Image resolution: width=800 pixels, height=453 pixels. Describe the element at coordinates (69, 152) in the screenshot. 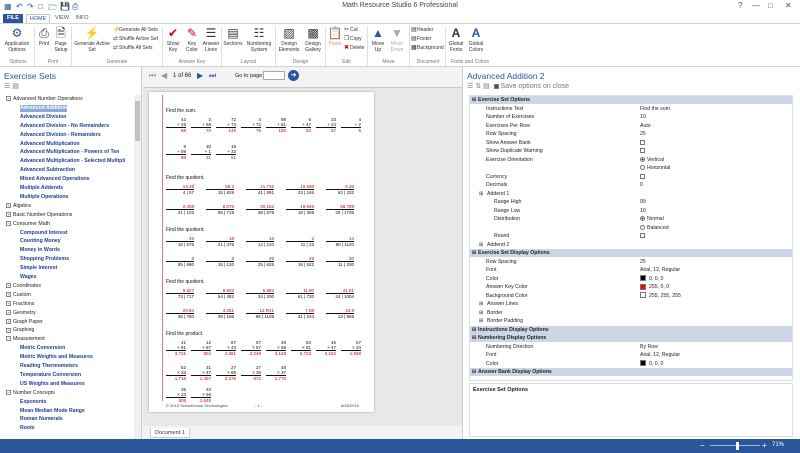

I see `tree-item: Advanced Multiplication - Powers of Ten` at that location.